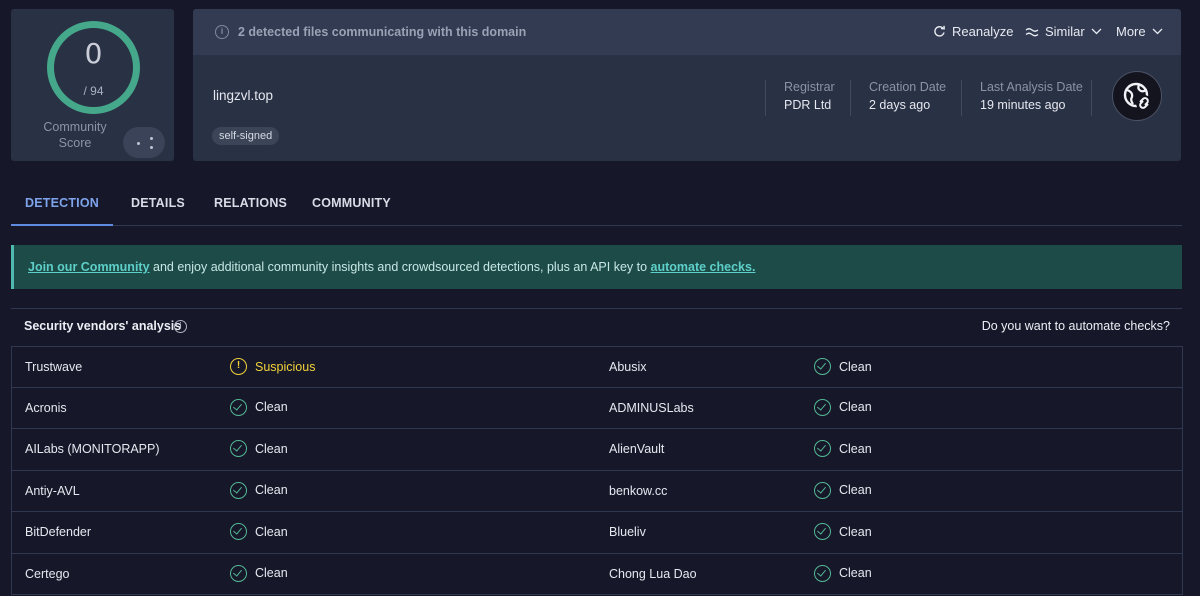 This screenshot has height=596, width=1200. I want to click on creation-date-label: Creation Date, so click(908, 87).